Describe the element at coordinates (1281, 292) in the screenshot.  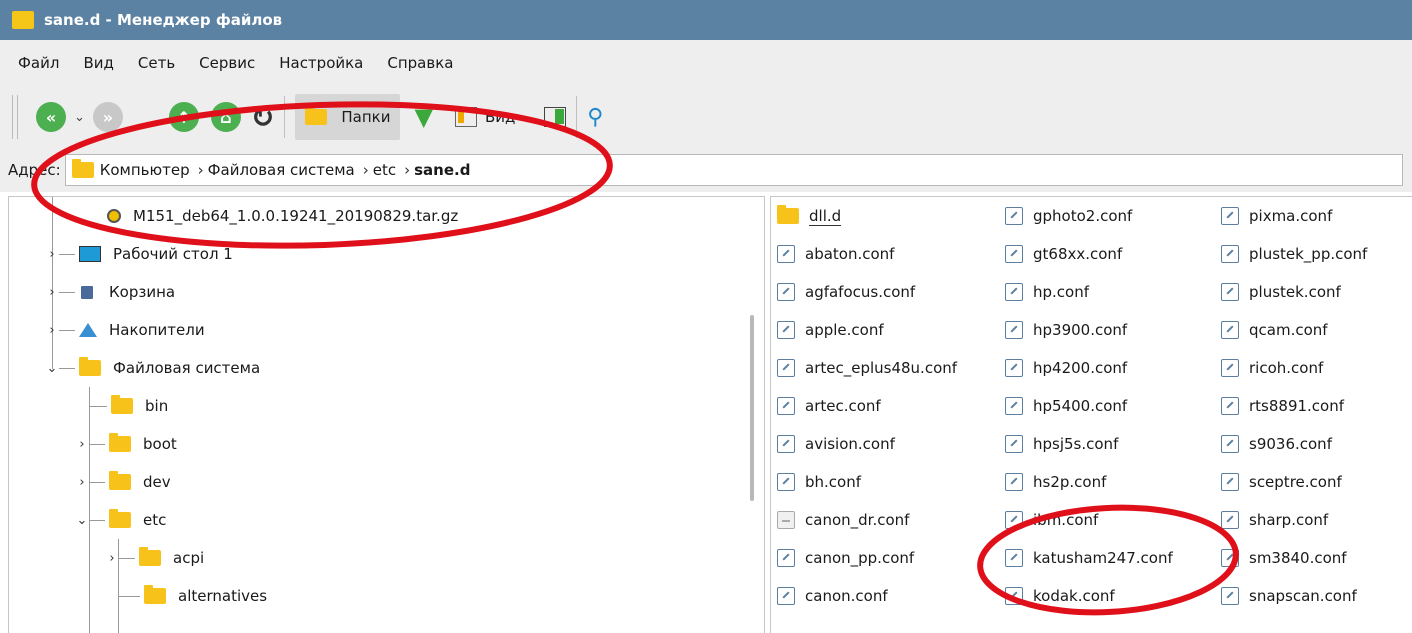
I see `file-item: plustek.conf` at that location.